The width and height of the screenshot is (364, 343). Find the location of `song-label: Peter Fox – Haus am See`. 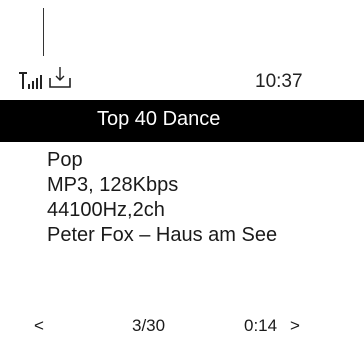

song-label: Peter Fox – Haus am See is located at coordinates (162, 235).